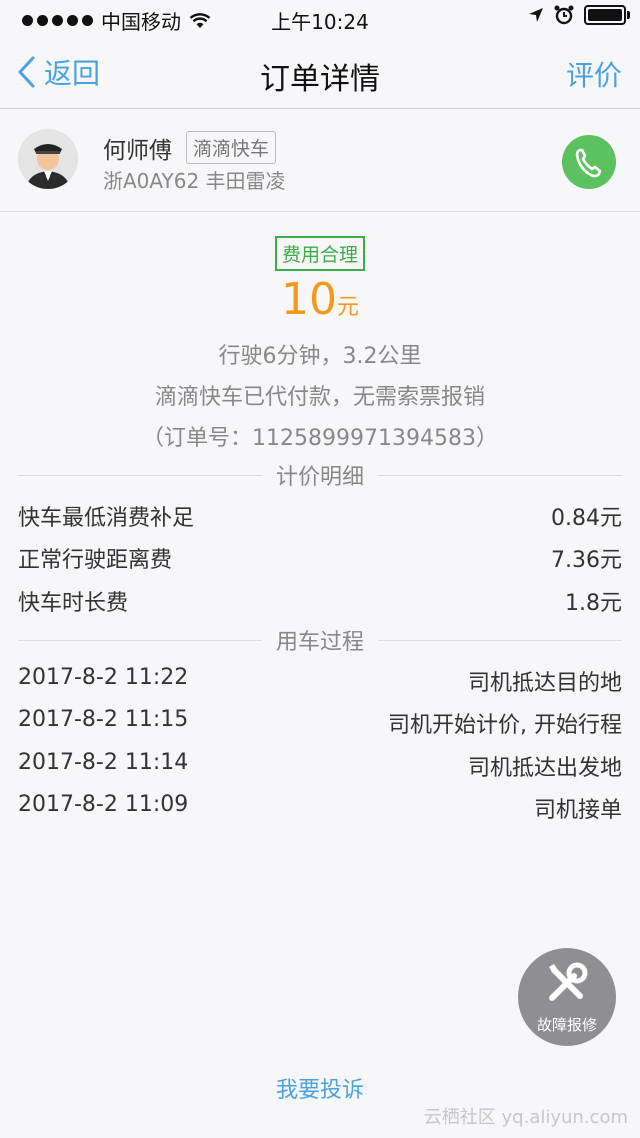 The width and height of the screenshot is (640, 1138). Describe the element at coordinates (577, 810) in the screenshot. I see `process-event: 司机接单` at that location.